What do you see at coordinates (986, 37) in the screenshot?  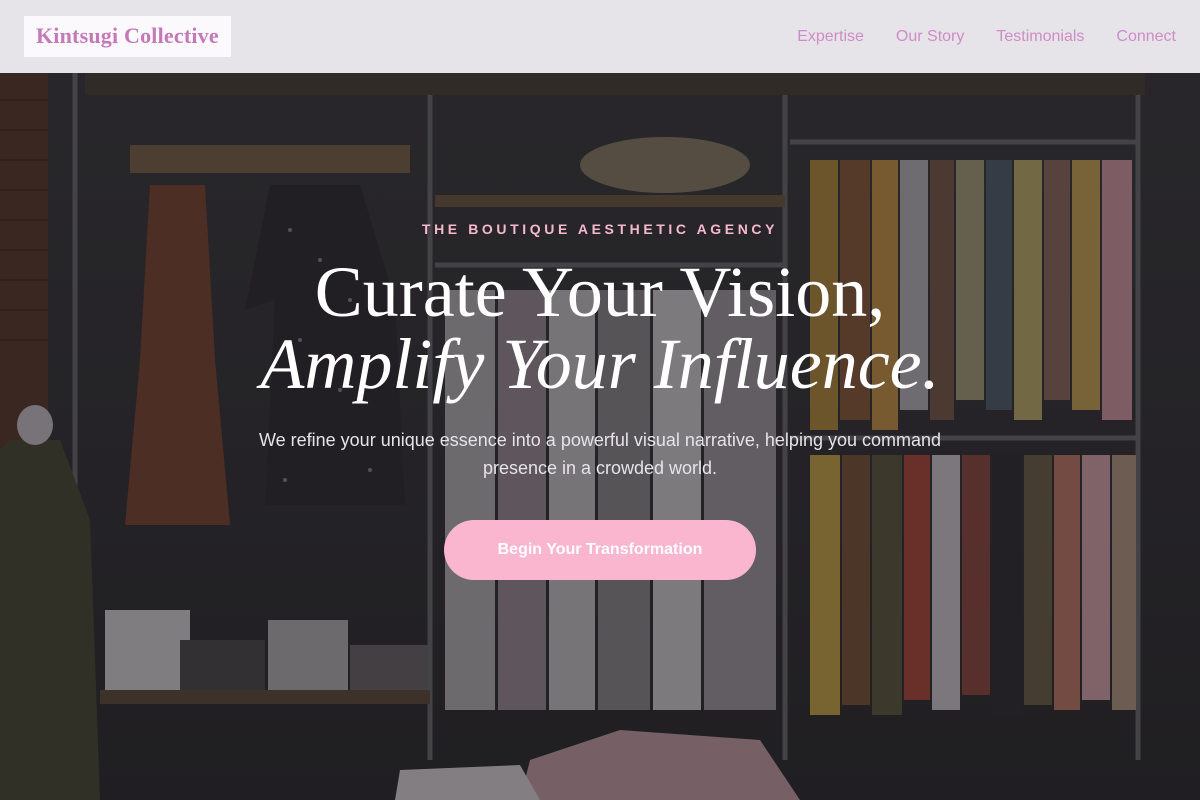 I see `nav-links: Expertise Our Story Testimonials Connect` at bounding box center [986, 37].